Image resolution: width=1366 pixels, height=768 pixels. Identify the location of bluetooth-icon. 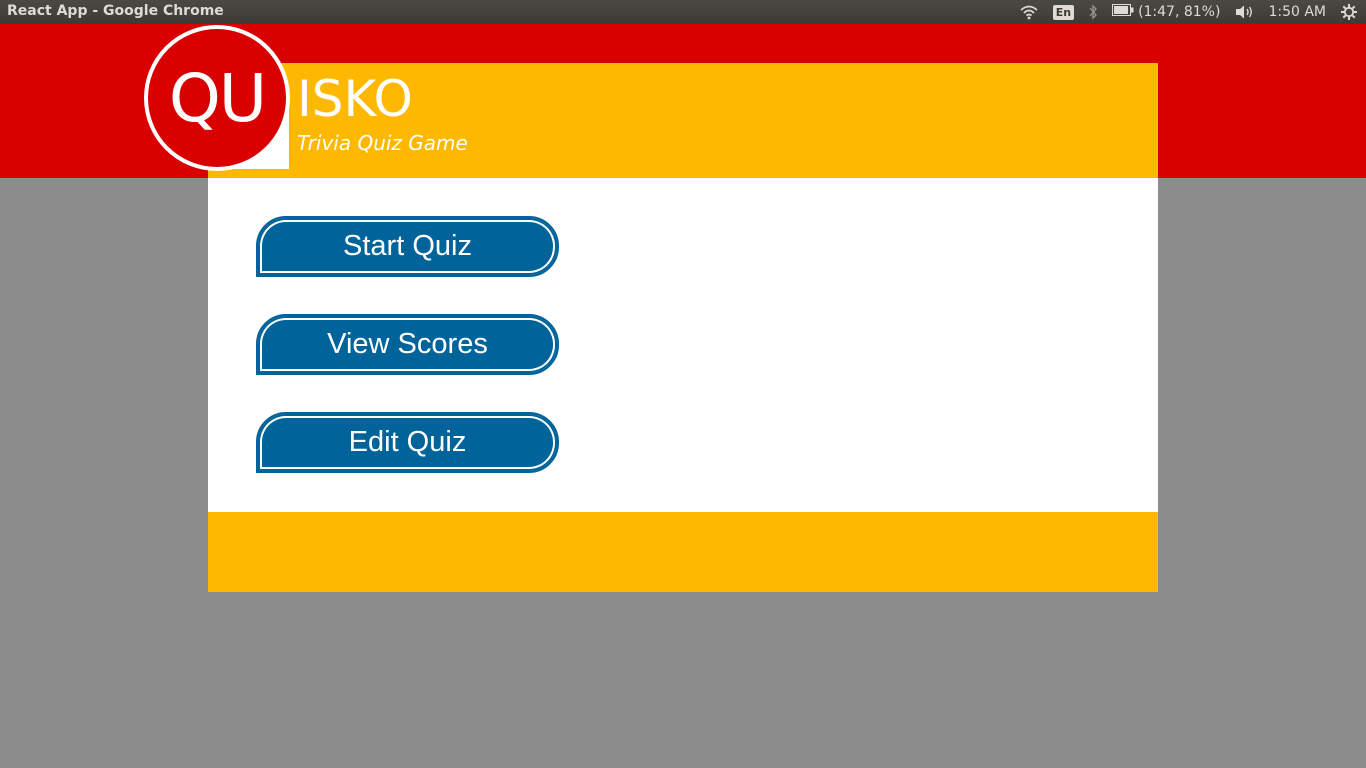
(1093, 12).